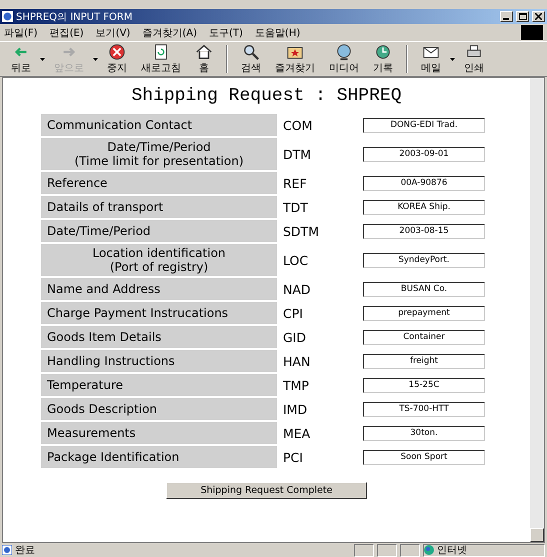 The width and height of the screenshot is (547, 557). Describe the element at coordinates (424, 385) in the screenshot. I see `input-field: 15-25C` at that location.